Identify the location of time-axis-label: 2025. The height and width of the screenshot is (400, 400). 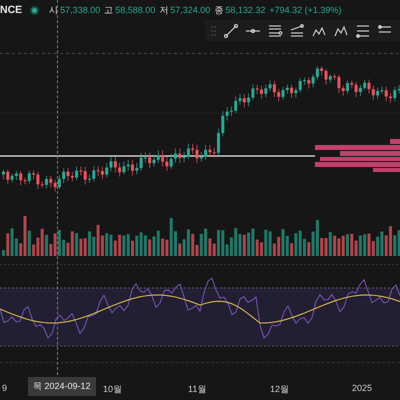
(362, 387).